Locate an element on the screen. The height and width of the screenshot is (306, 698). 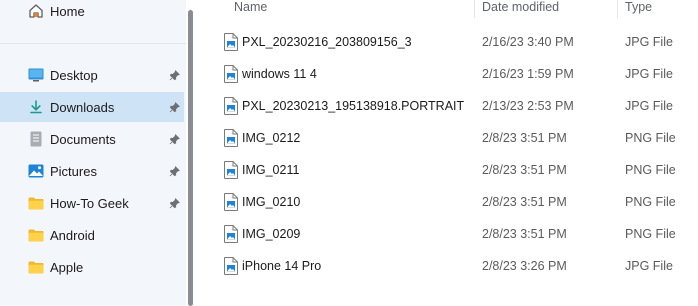
column-header-date-modified: Date modified is located at coordinates (520, 8).